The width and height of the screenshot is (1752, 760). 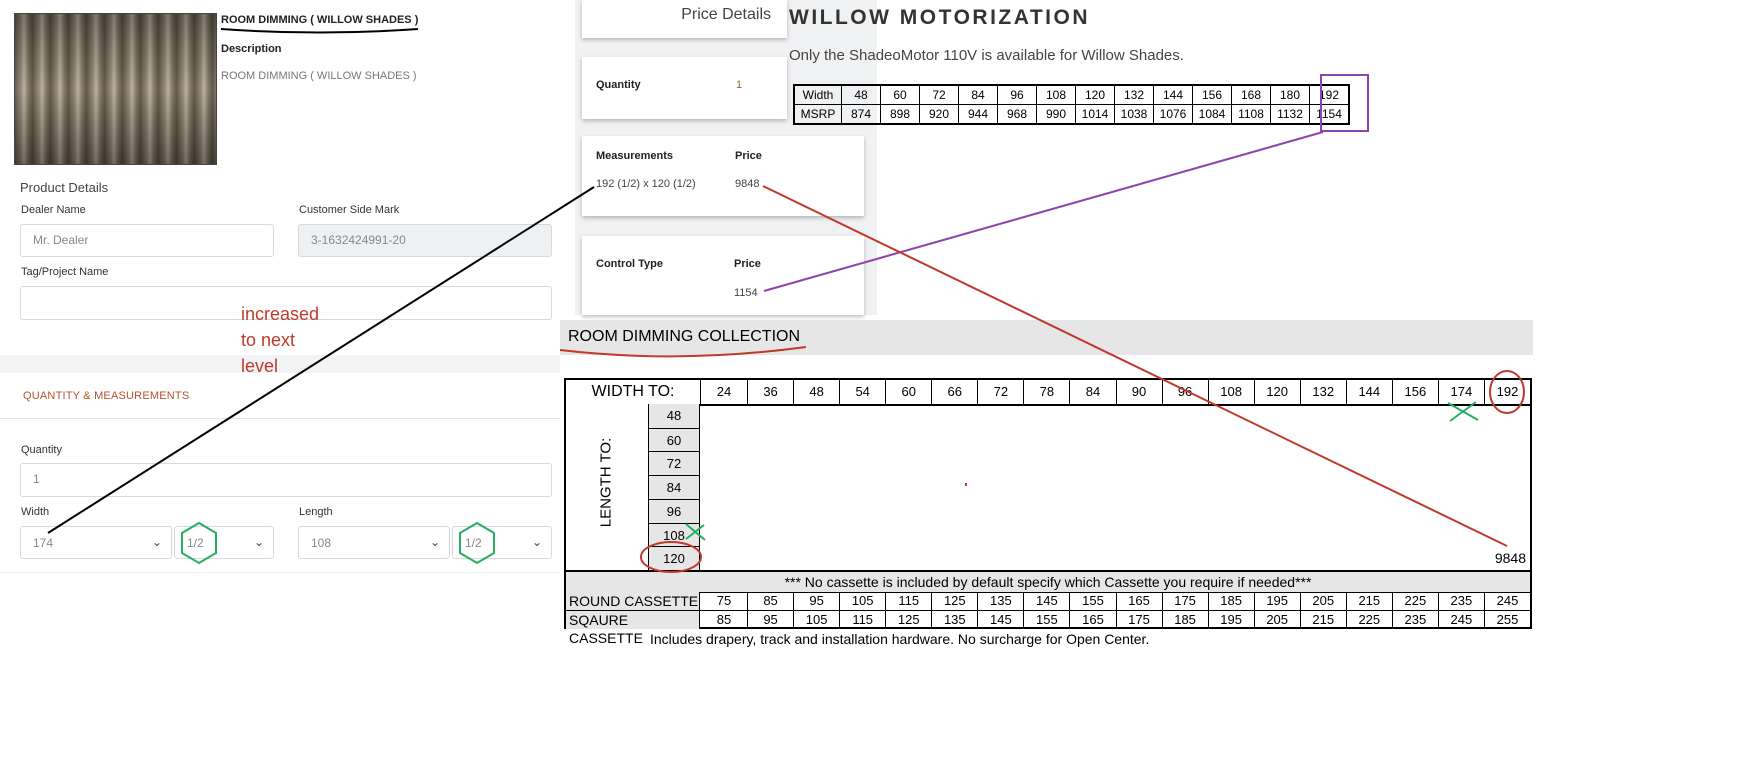 What do you see at coordinates (1344, 103) in the screenshot?
I see `purple-highlight-box` at bounding box center [1344, 103].